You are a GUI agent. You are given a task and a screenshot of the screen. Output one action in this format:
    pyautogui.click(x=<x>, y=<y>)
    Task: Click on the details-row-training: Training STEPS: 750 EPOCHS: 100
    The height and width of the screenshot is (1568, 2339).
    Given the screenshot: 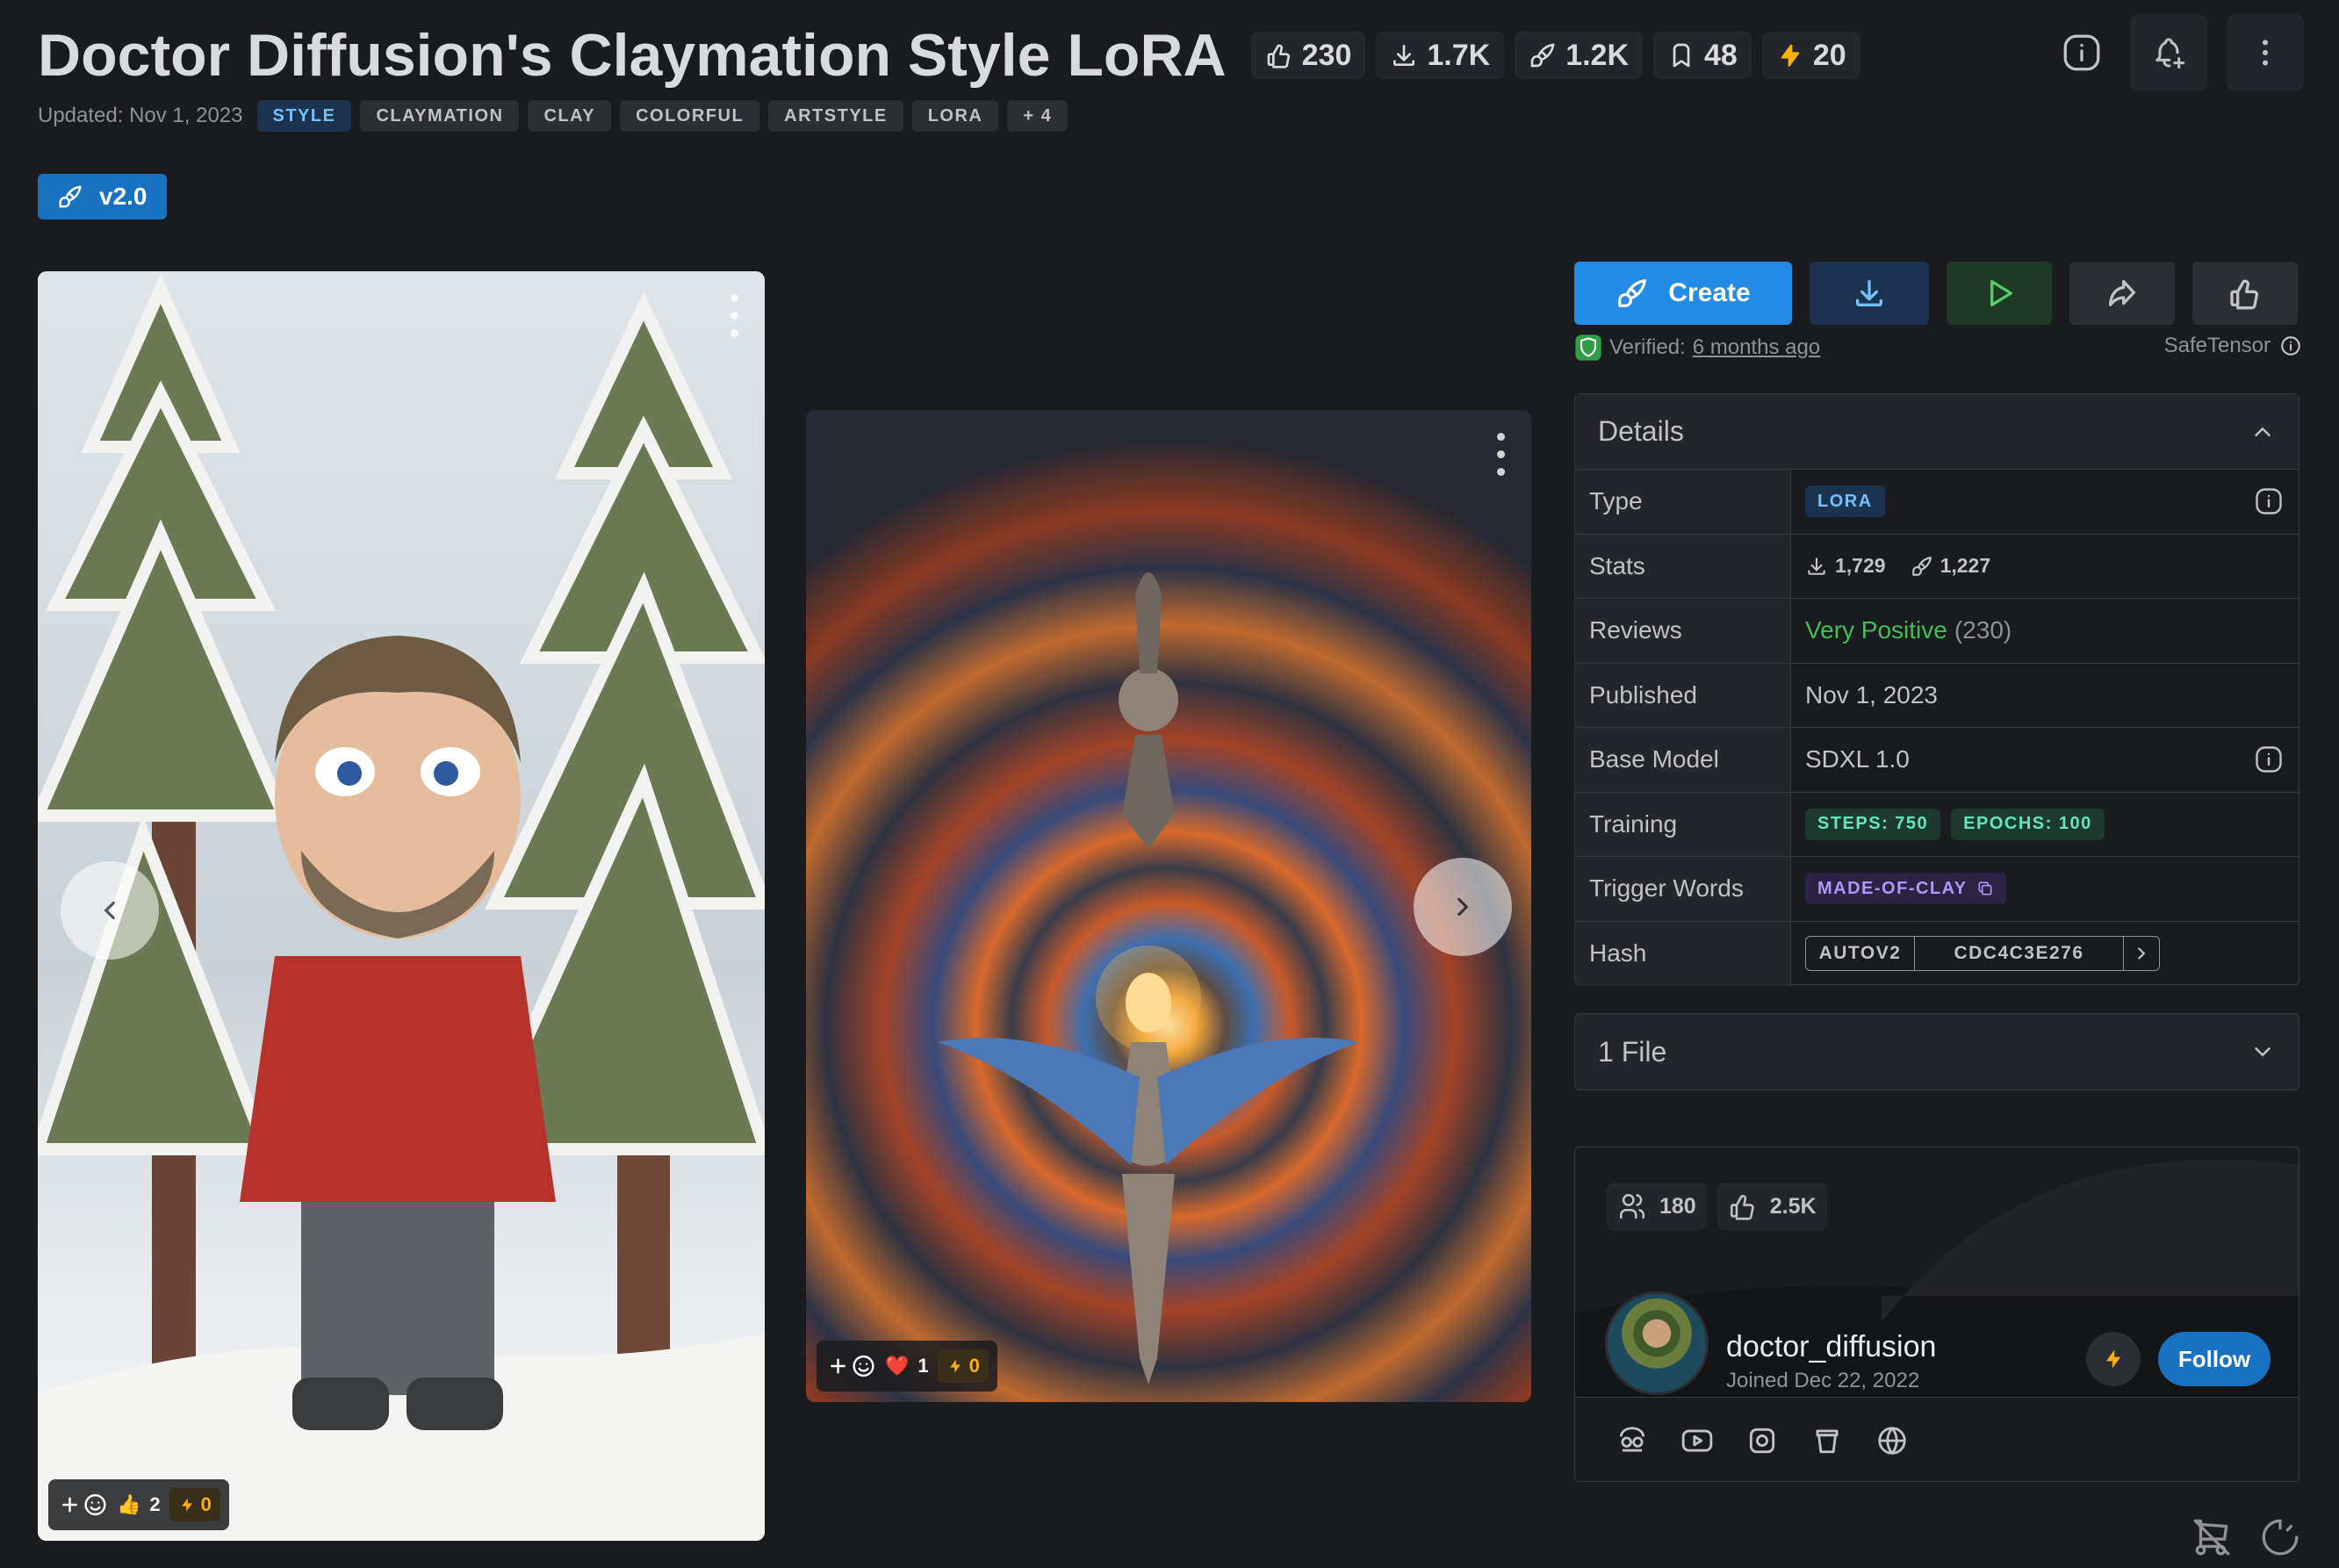 What is the action you would take?
    pyautogui.click(x=1937, y=824)
    